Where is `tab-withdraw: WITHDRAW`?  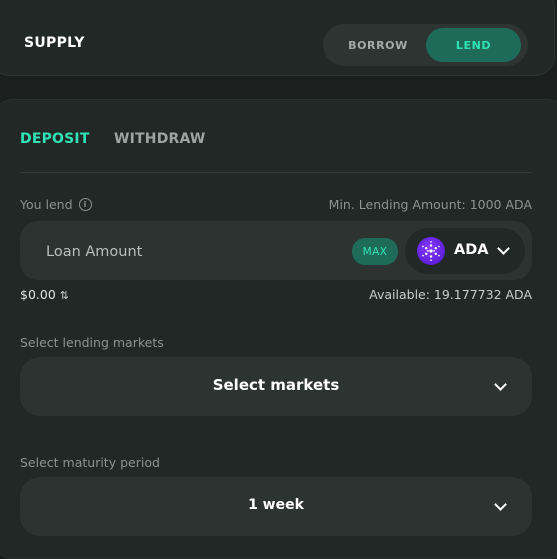 tab-withdraw: WITHDRAW is located at coordinates (160, 139).